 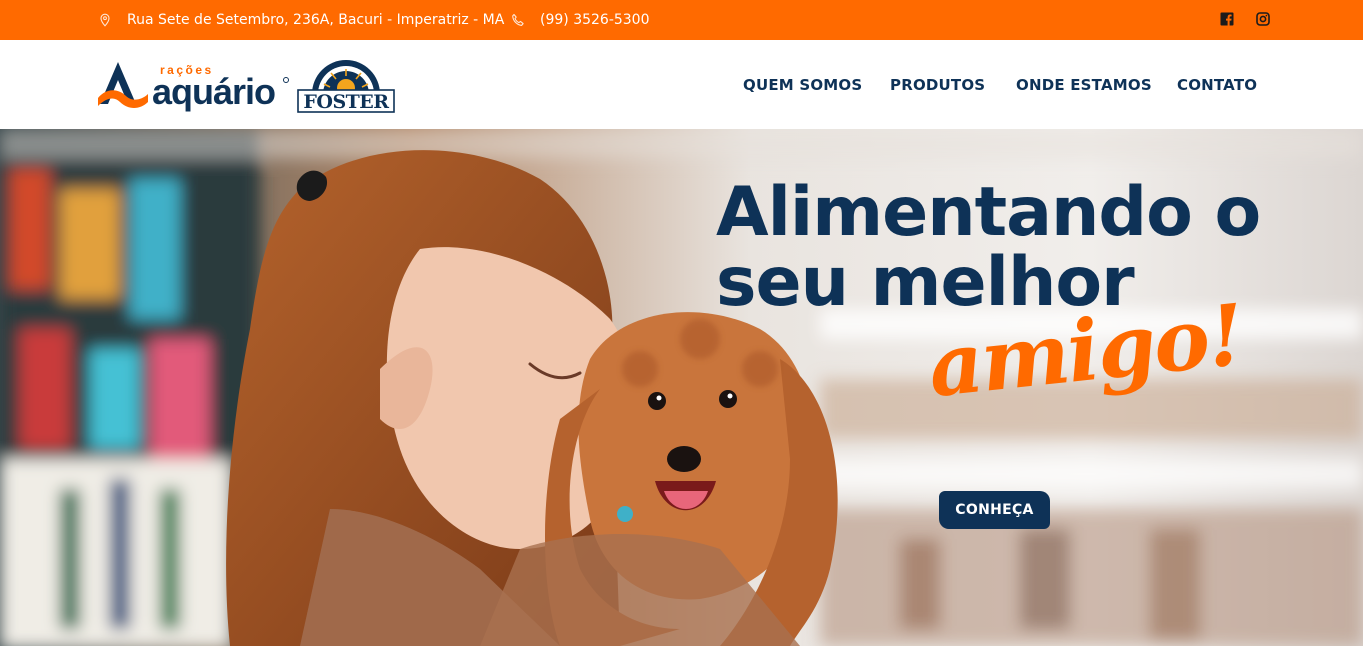 I want to click on racoes-aquario-logo: rações aquário, so click(x=194, y=85).